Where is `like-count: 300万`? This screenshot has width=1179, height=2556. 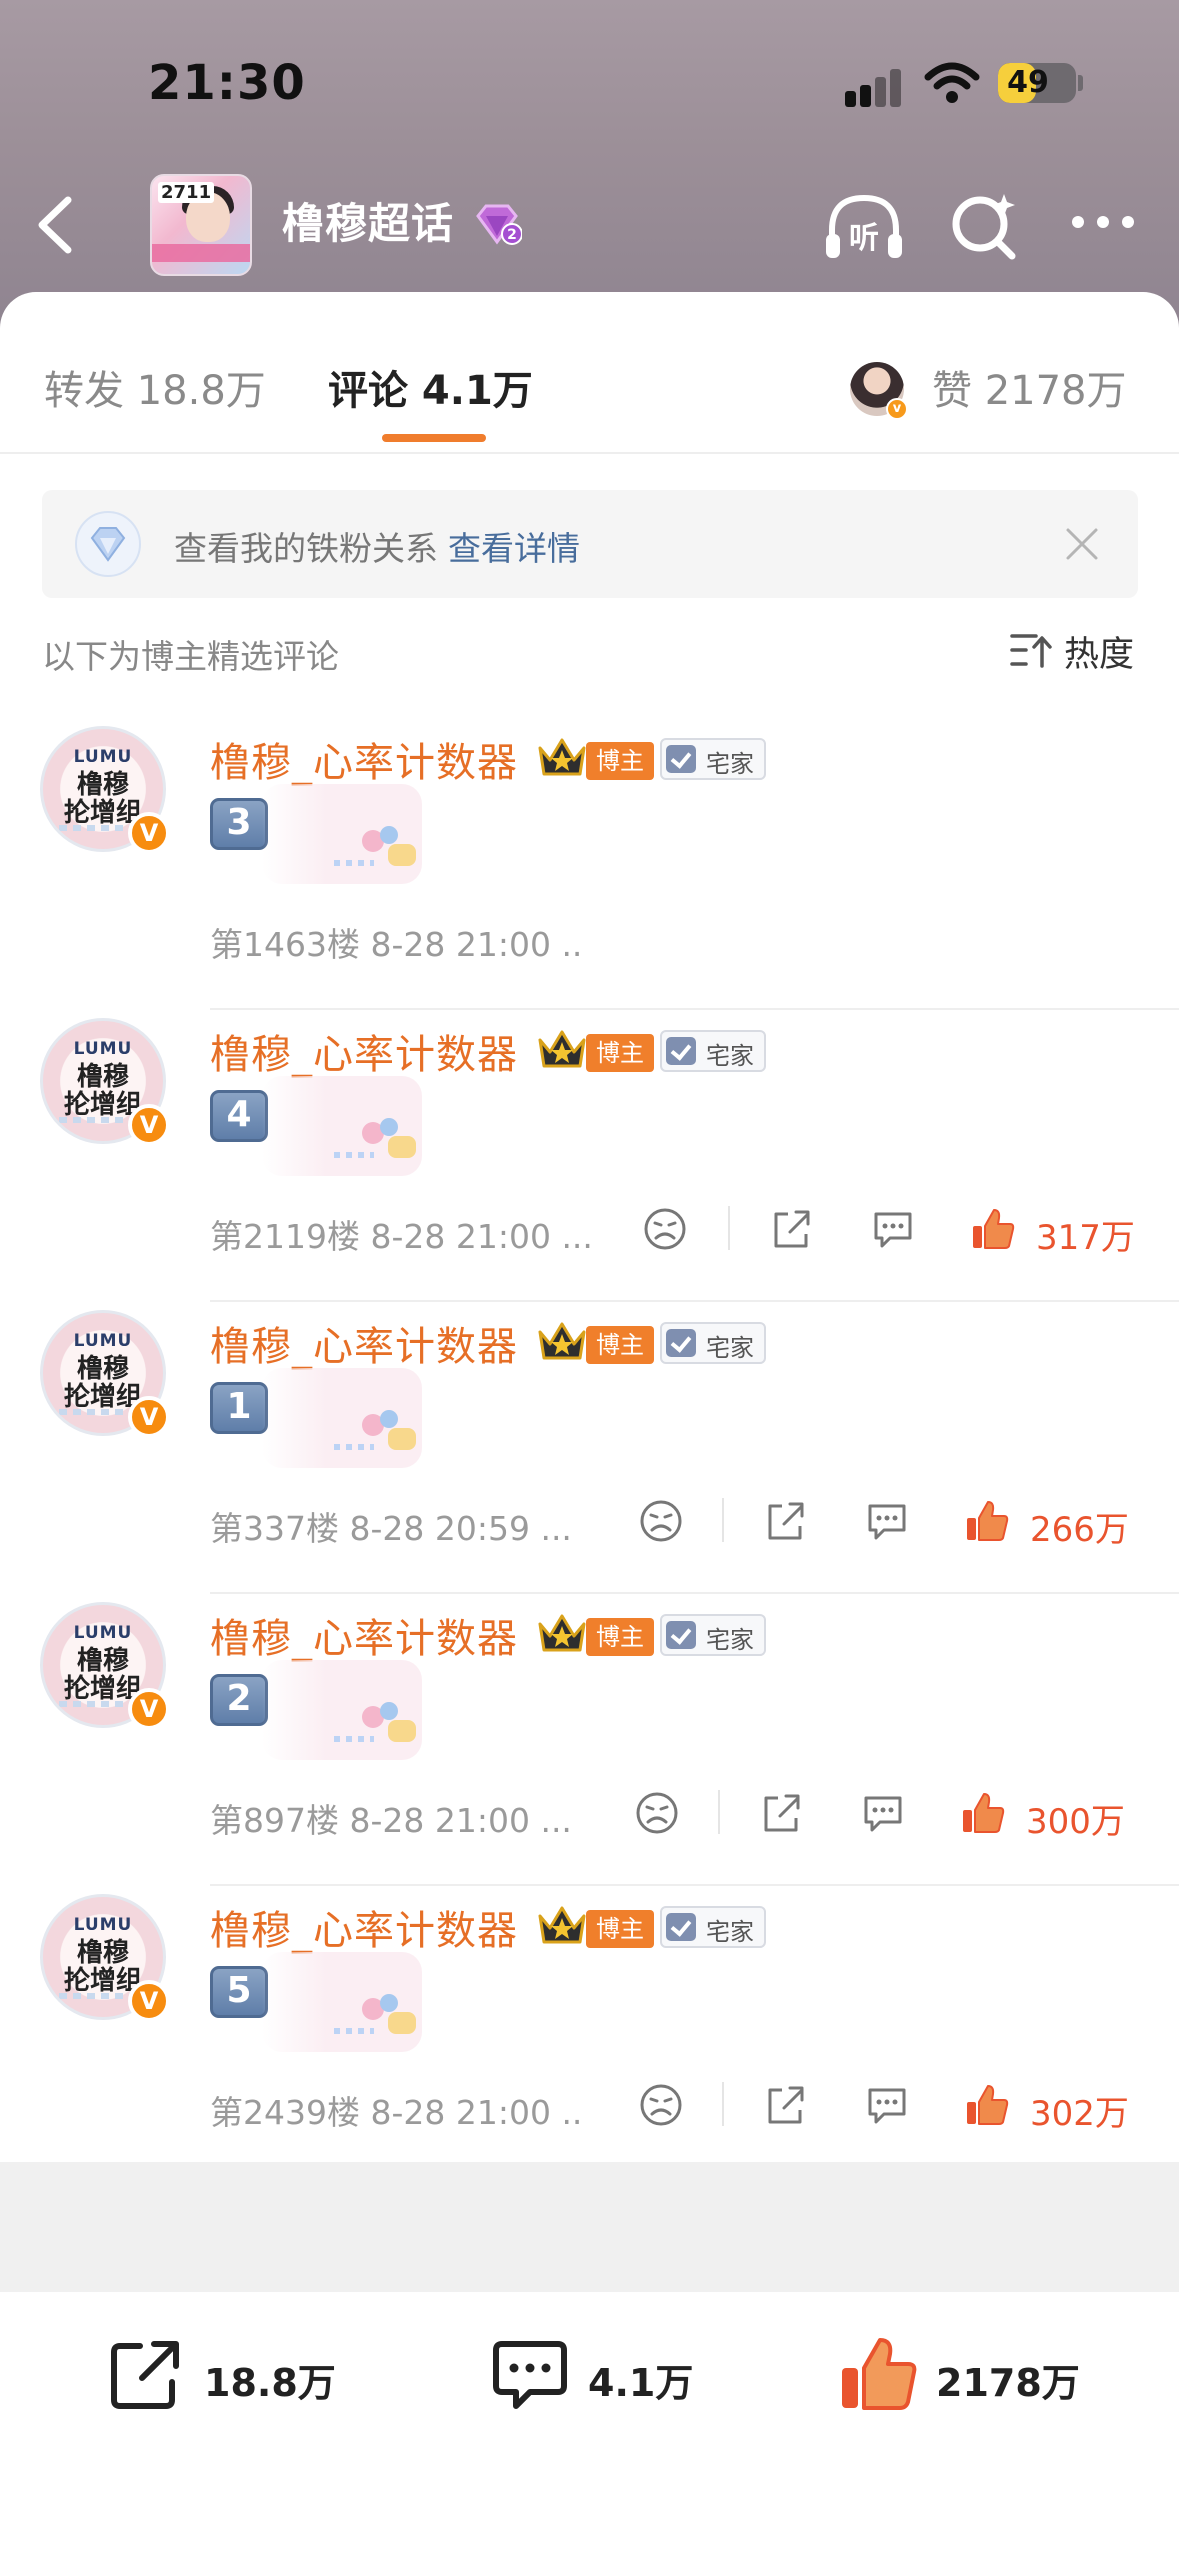
like-count: 300万 is located at coordinates (1075, 1822).